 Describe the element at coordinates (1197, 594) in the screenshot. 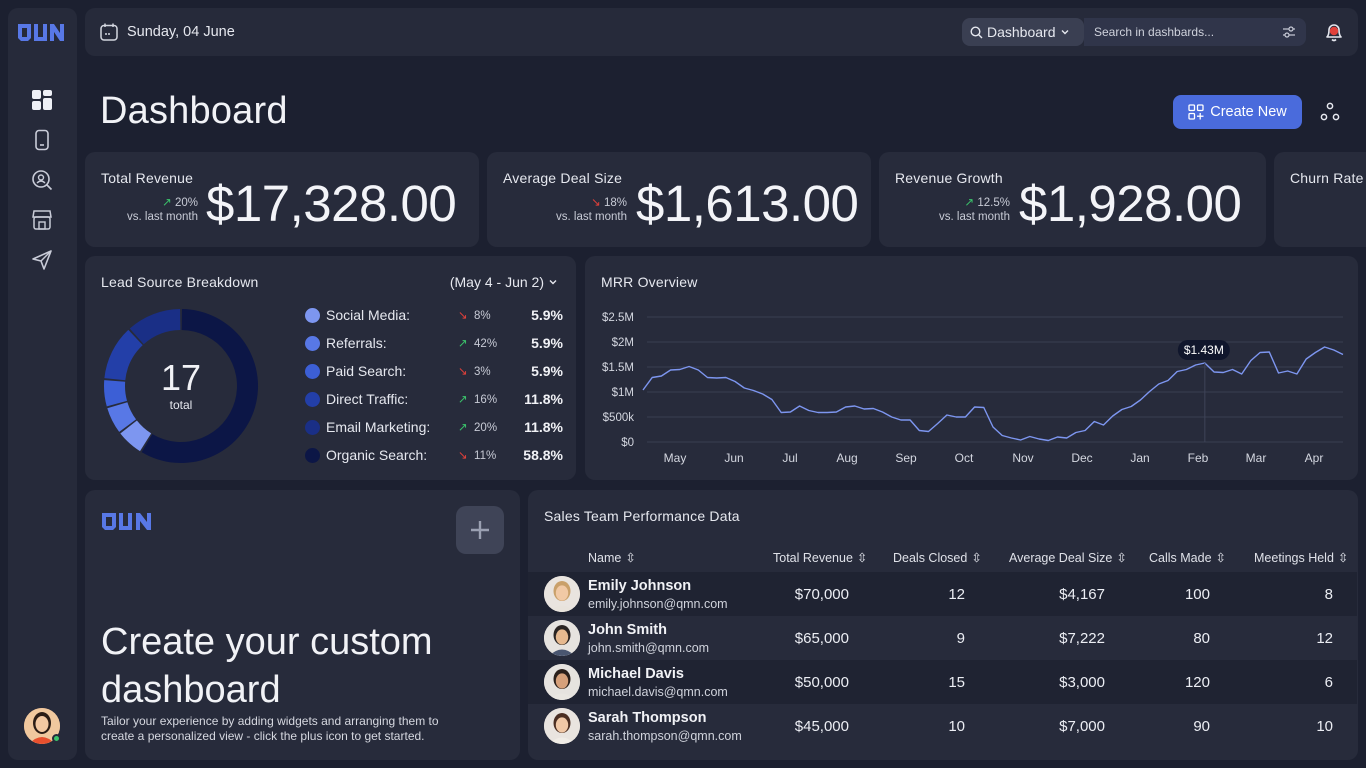

I see `row-calls-made: 100` at that location.